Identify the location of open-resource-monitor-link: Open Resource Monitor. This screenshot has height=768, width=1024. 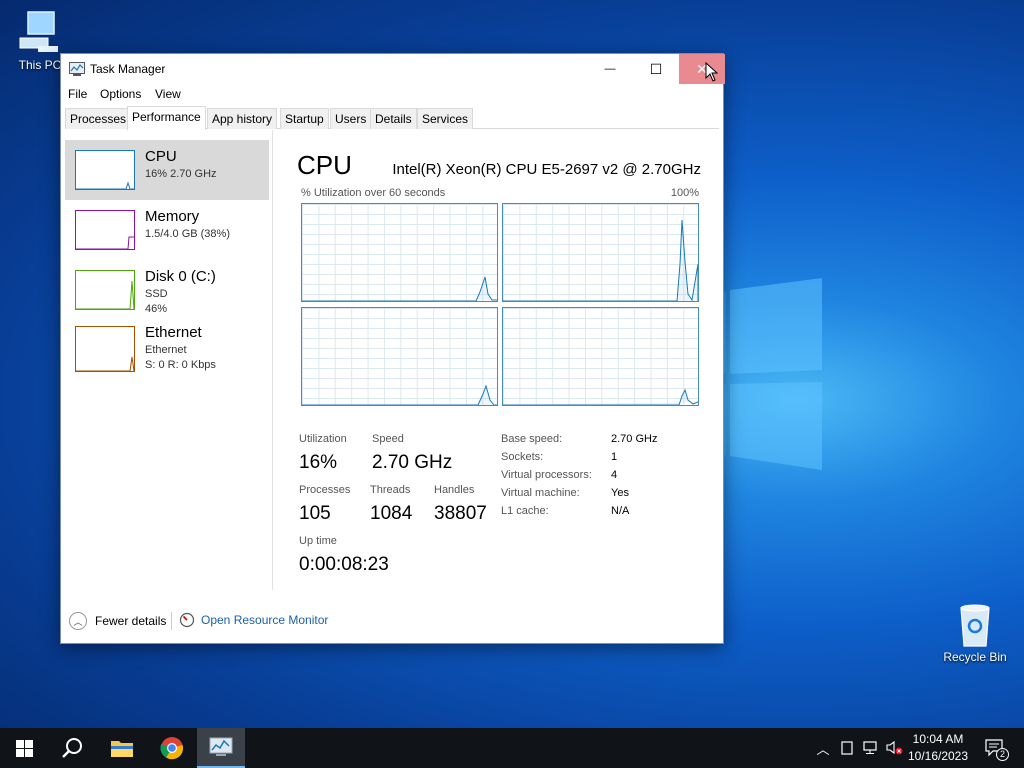
(253, 620).